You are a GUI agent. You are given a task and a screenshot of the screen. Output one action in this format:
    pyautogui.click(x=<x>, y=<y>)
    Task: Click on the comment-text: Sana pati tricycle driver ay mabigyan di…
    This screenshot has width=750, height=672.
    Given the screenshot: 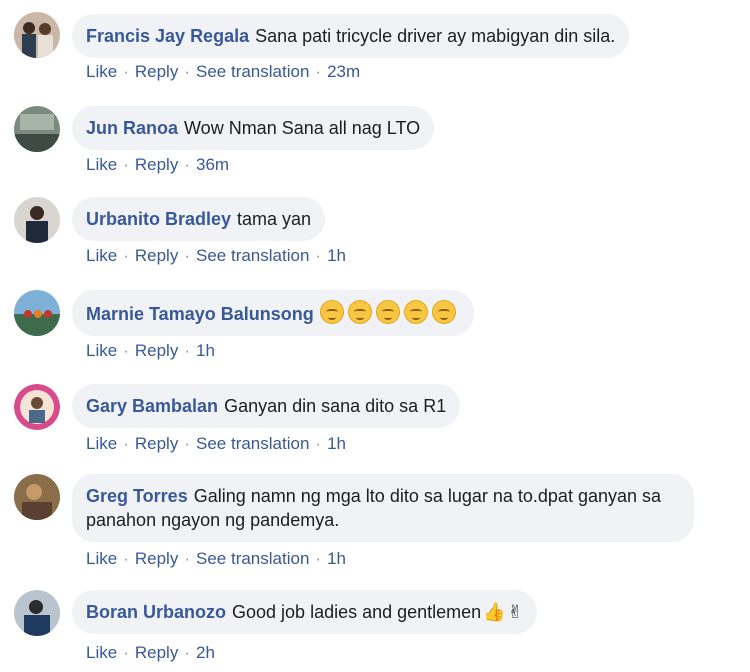 What is the action you would take?
    pyautogui.click(x=435, y=36)
    